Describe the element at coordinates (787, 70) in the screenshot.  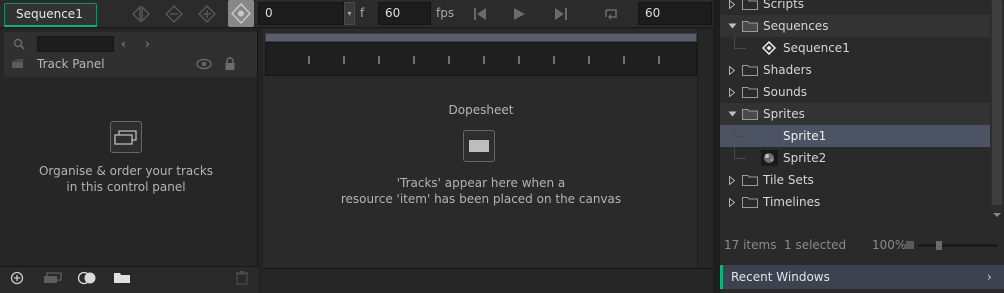
I see `tree-item-label: Shaders` at that location.